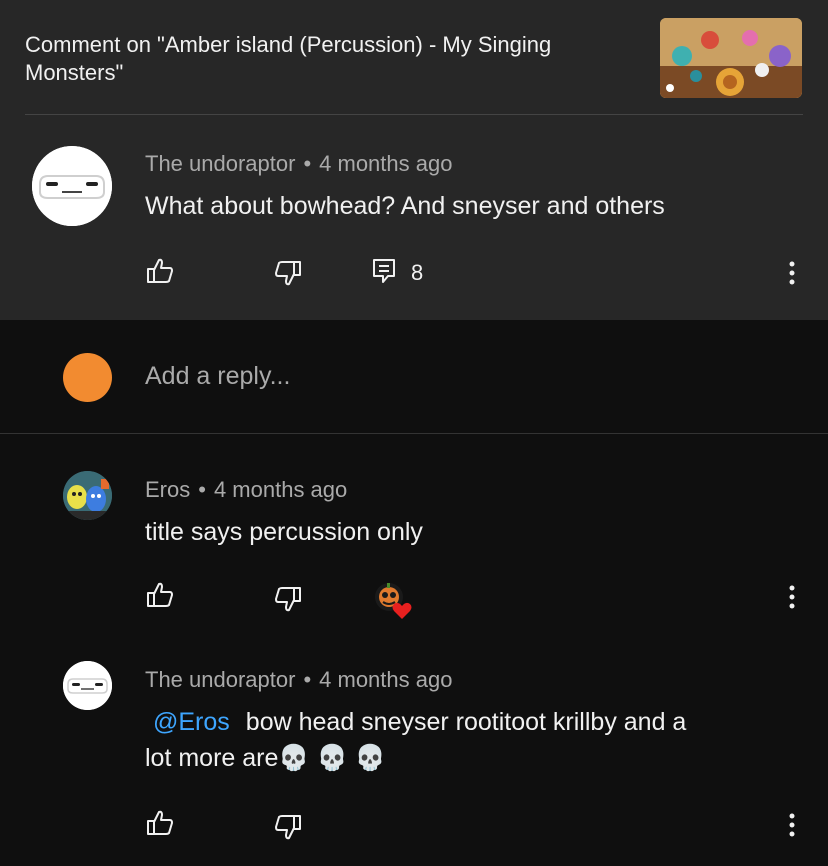 The image size is (828, 866). I want to click on header-divider, so click(414, 114).